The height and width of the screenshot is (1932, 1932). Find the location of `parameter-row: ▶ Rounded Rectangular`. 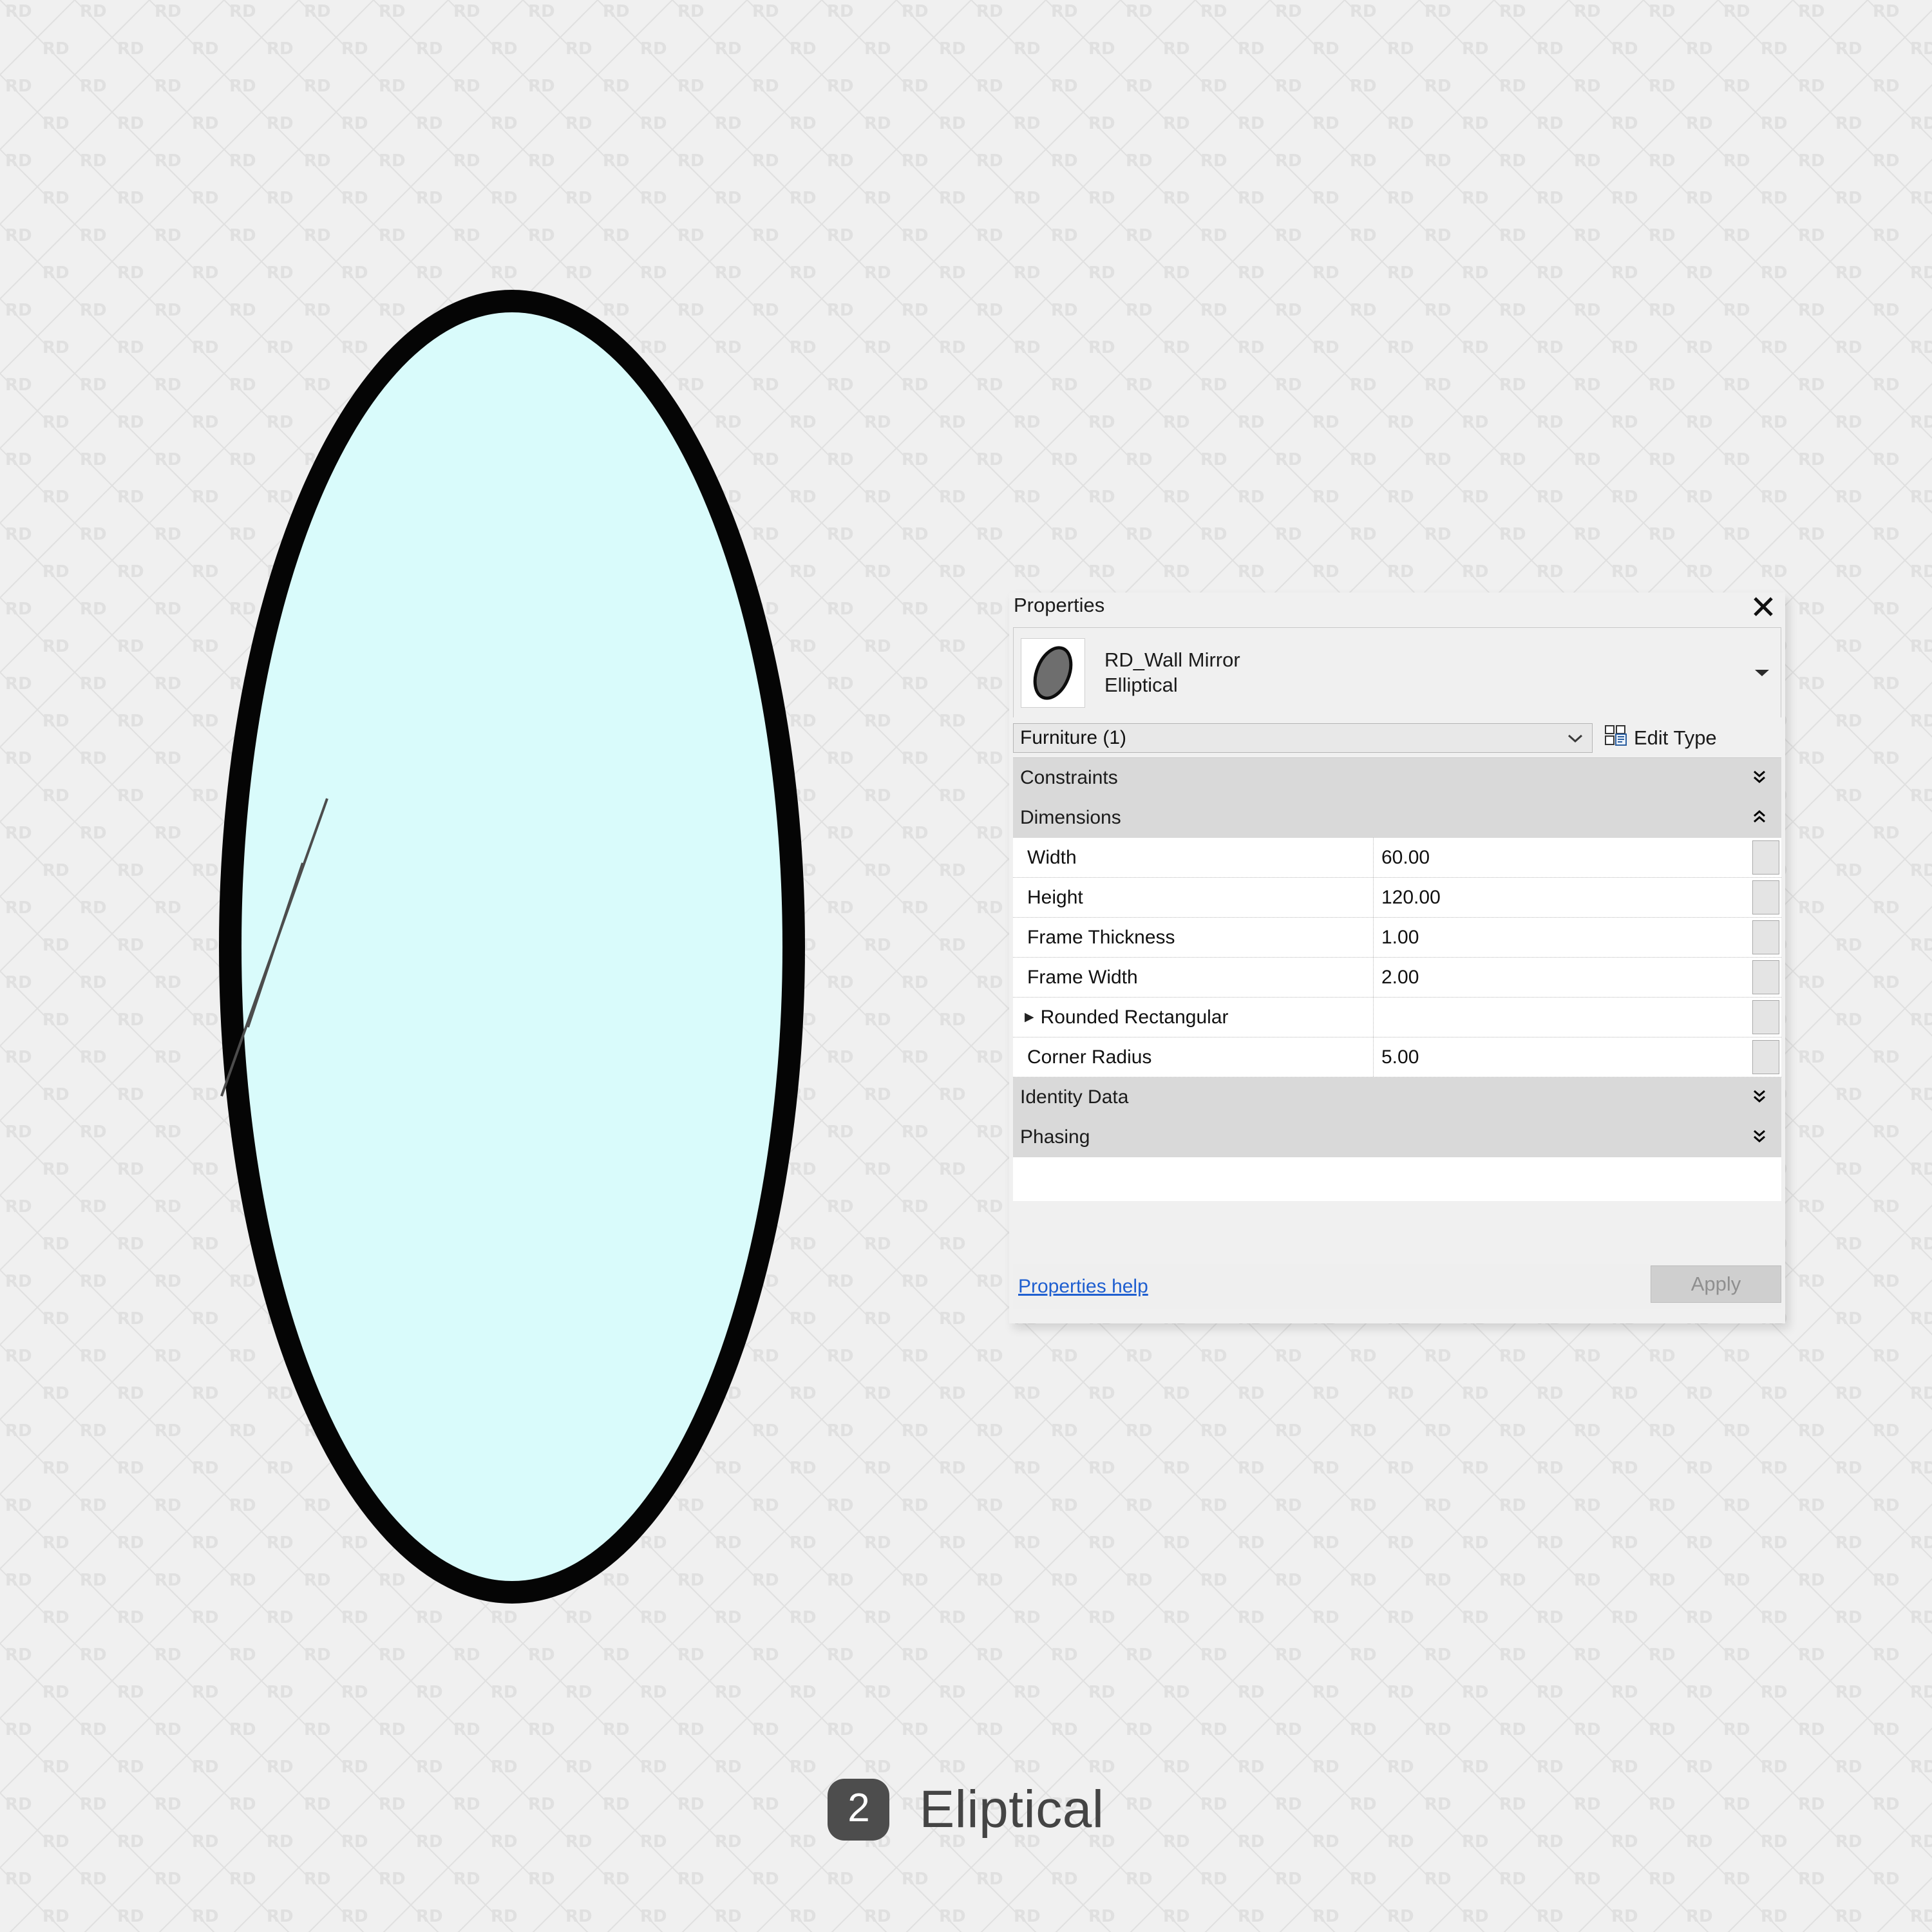

parameter-row: ▶ Rounded Rectangular is located at coordinates (1397, 1017).